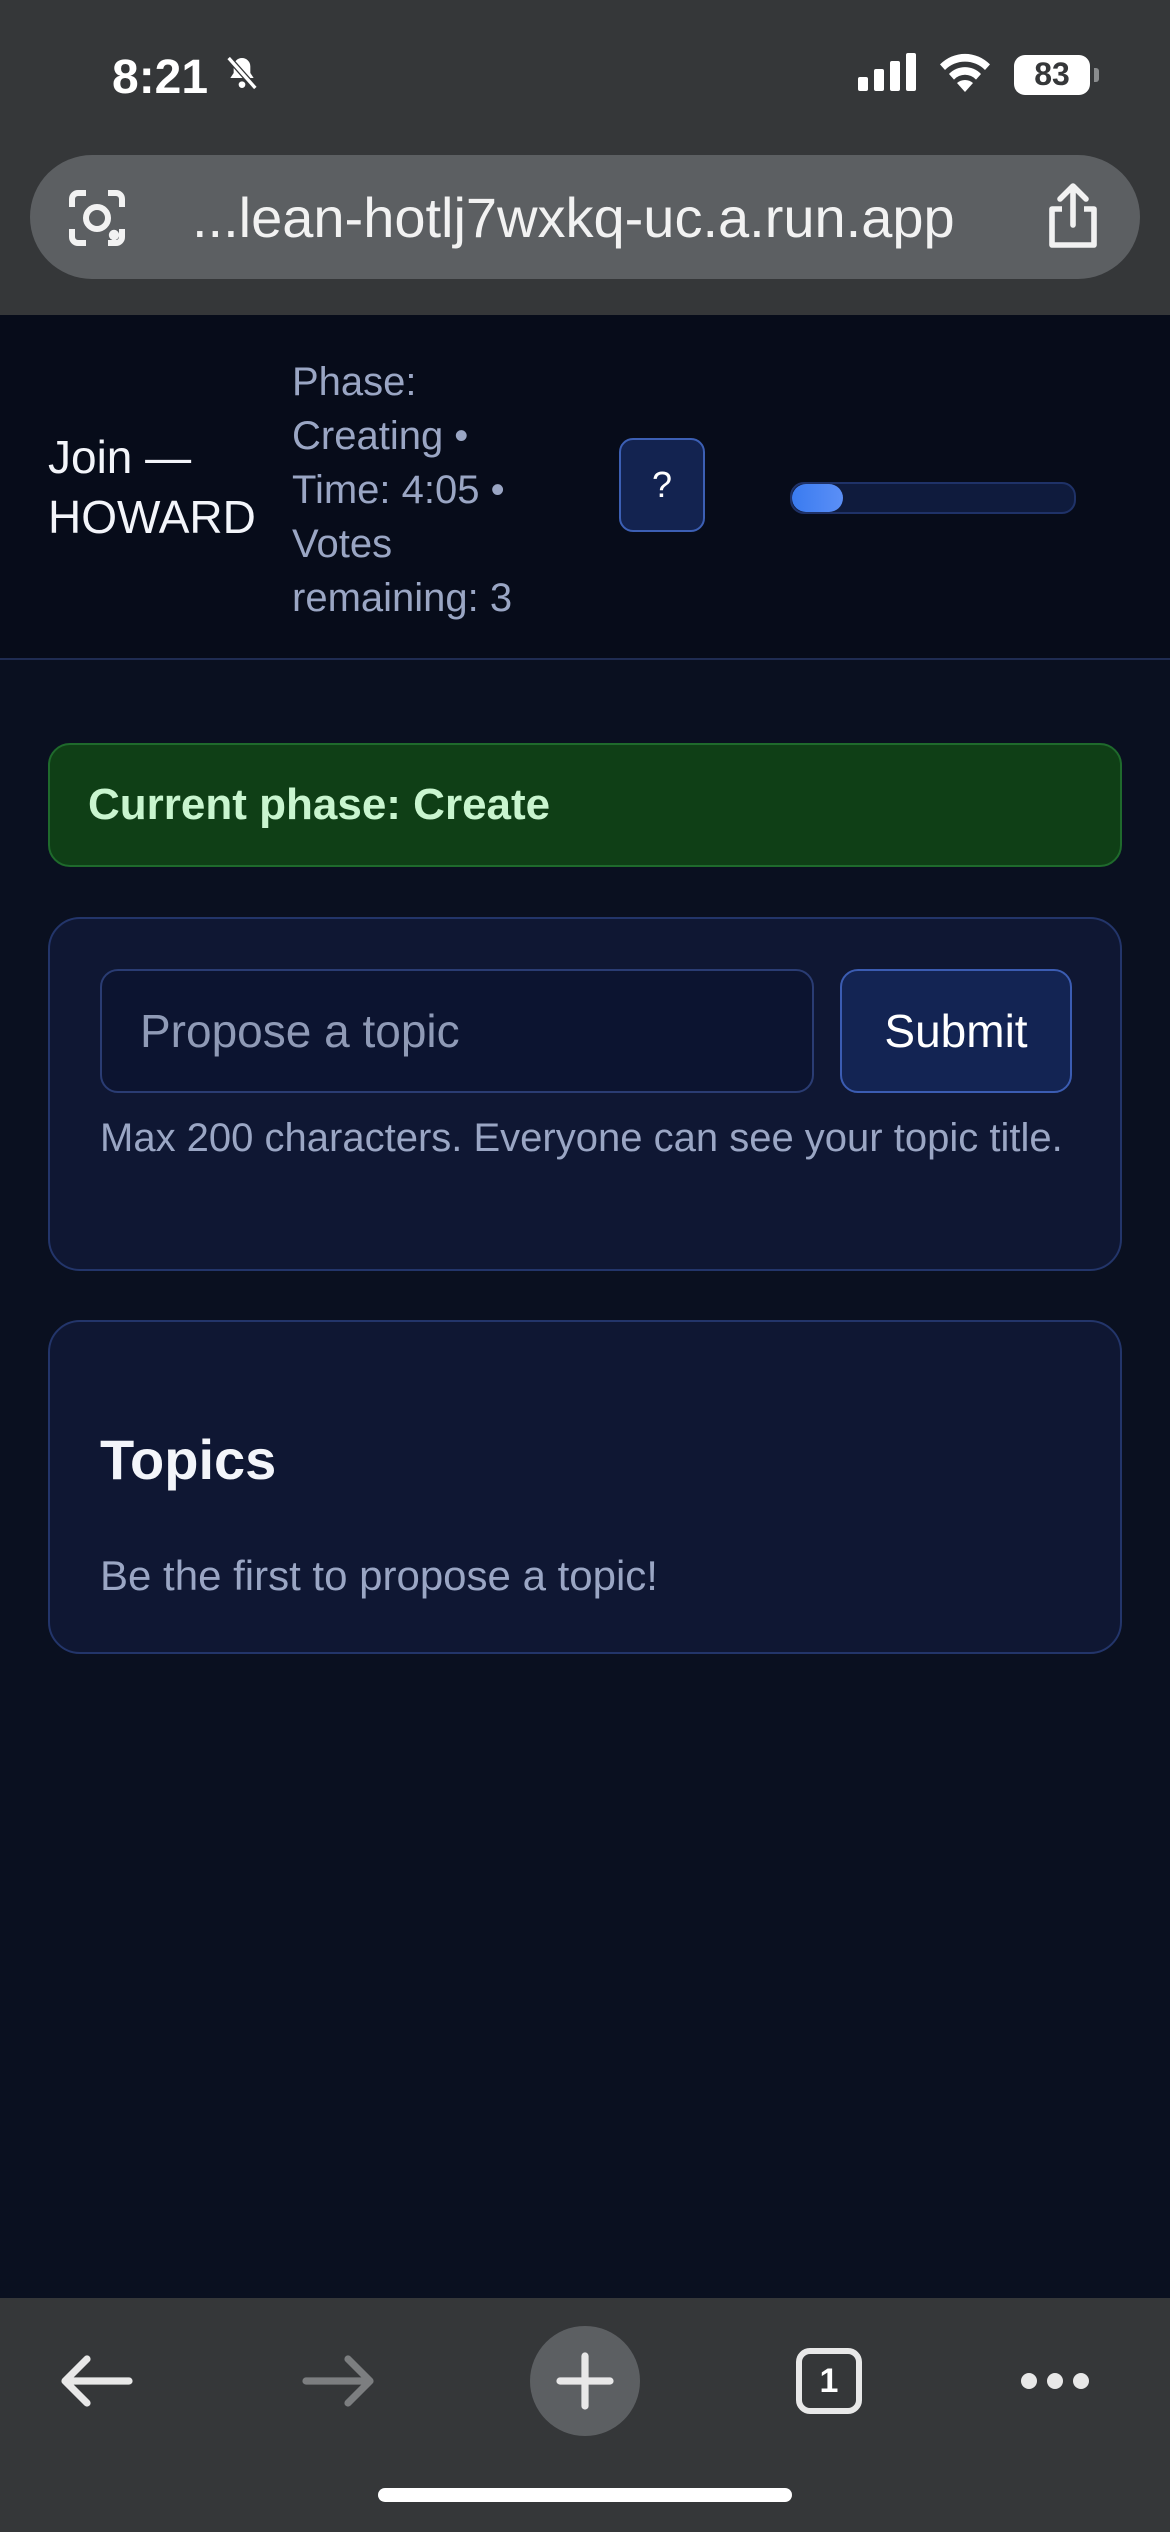 Image resolution: width=1170 pixels, height=2532 pixels. What do you see at coordinates (97, 218) in the screenshot?
I see `lens-icon` at bounding box center [97, 218].